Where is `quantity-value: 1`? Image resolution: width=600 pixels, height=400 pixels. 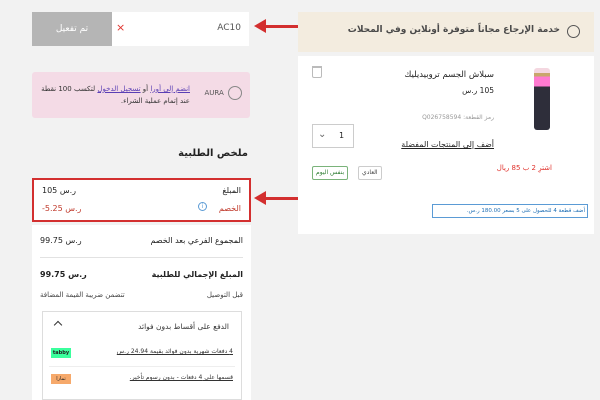 quantity-value: 1 is located at coordinates (342, 135).